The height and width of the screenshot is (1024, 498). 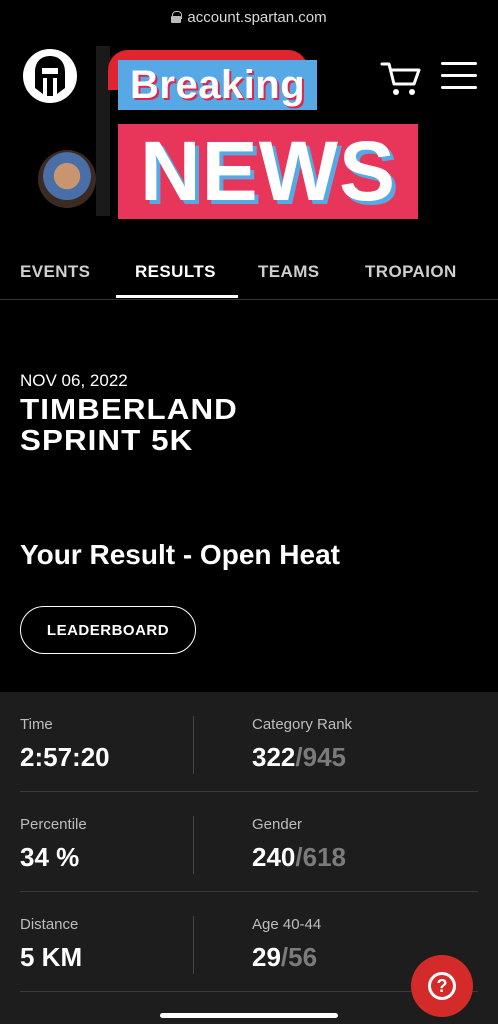 What do you see at coordinates (49, 924) in the screenshot?
I see `distance-label: Distance` at bounding box center [49, 924].